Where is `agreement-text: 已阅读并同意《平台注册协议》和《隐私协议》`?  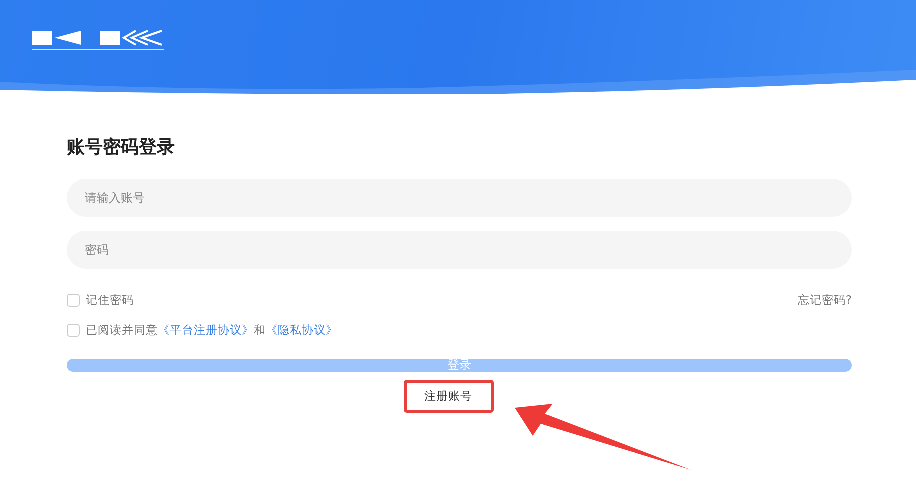 agreement-text: 已阅读并同意《平台注册协议》和《隐私协议》 is located at coordinates (212, 330).